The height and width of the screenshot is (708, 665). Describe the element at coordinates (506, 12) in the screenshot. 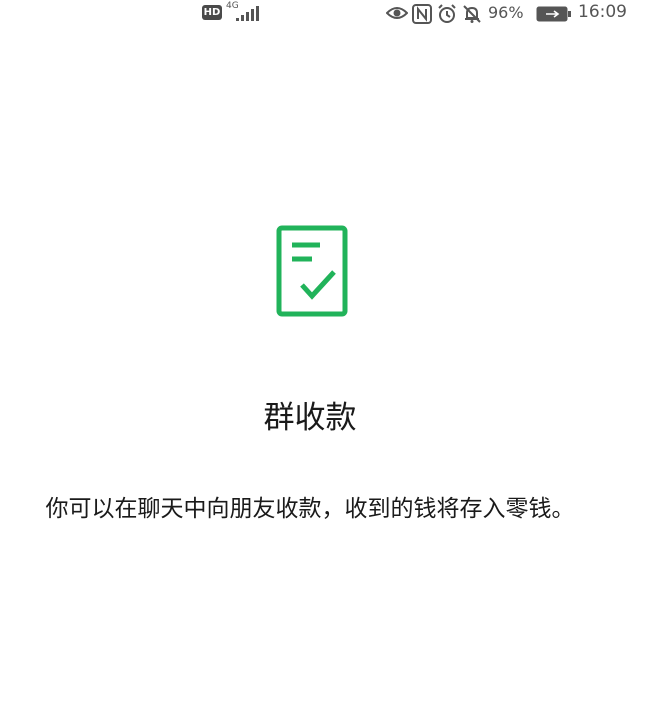

I see `battery-percent: 96%` at that location.